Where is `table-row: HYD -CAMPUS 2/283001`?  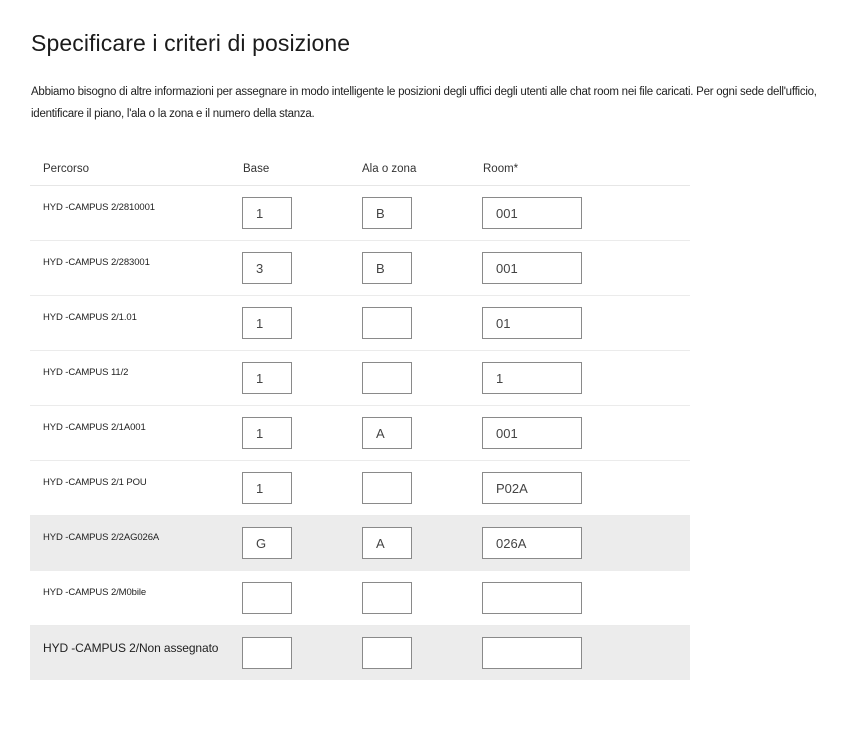
table-row: HYD -CAMPUS 2/283001 is located at coordinates (360, 268).